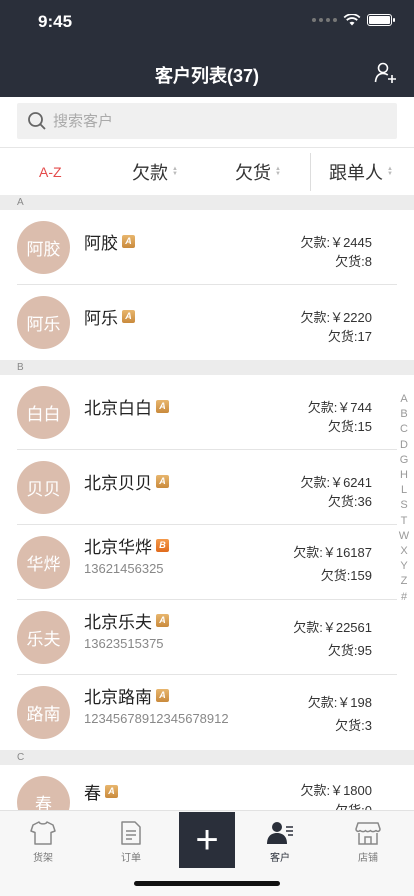 Image resolution: width=414 pixels, height=896 pixels. Describe the element at coordinates (43, 841) in the screenshot. I see `tab-shelf: 货架` at that location.